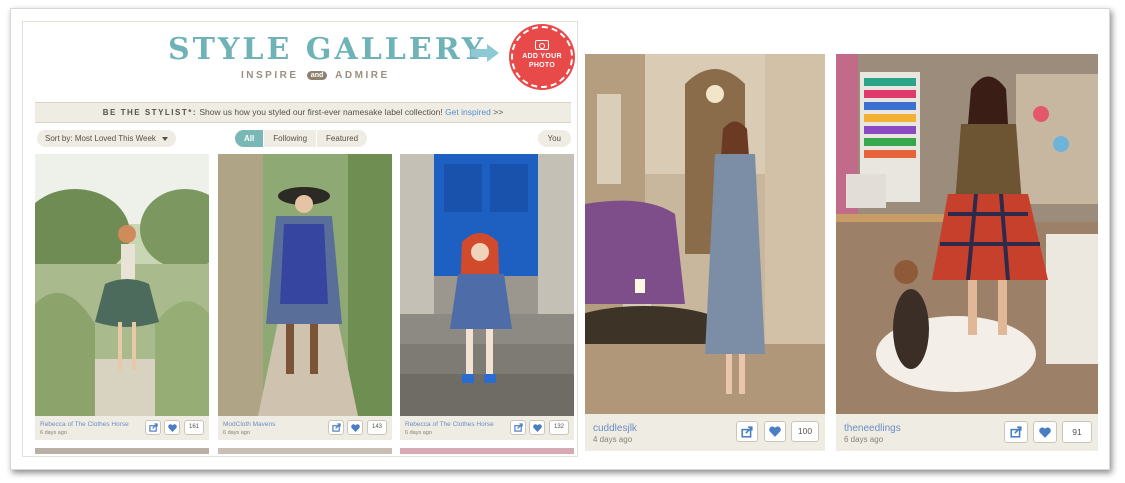 The width and height of the screenshot is (1125, 483). Describe the element at coordinates (485, 53) in the screenshot. I see `arrow-right-icon` at that location.